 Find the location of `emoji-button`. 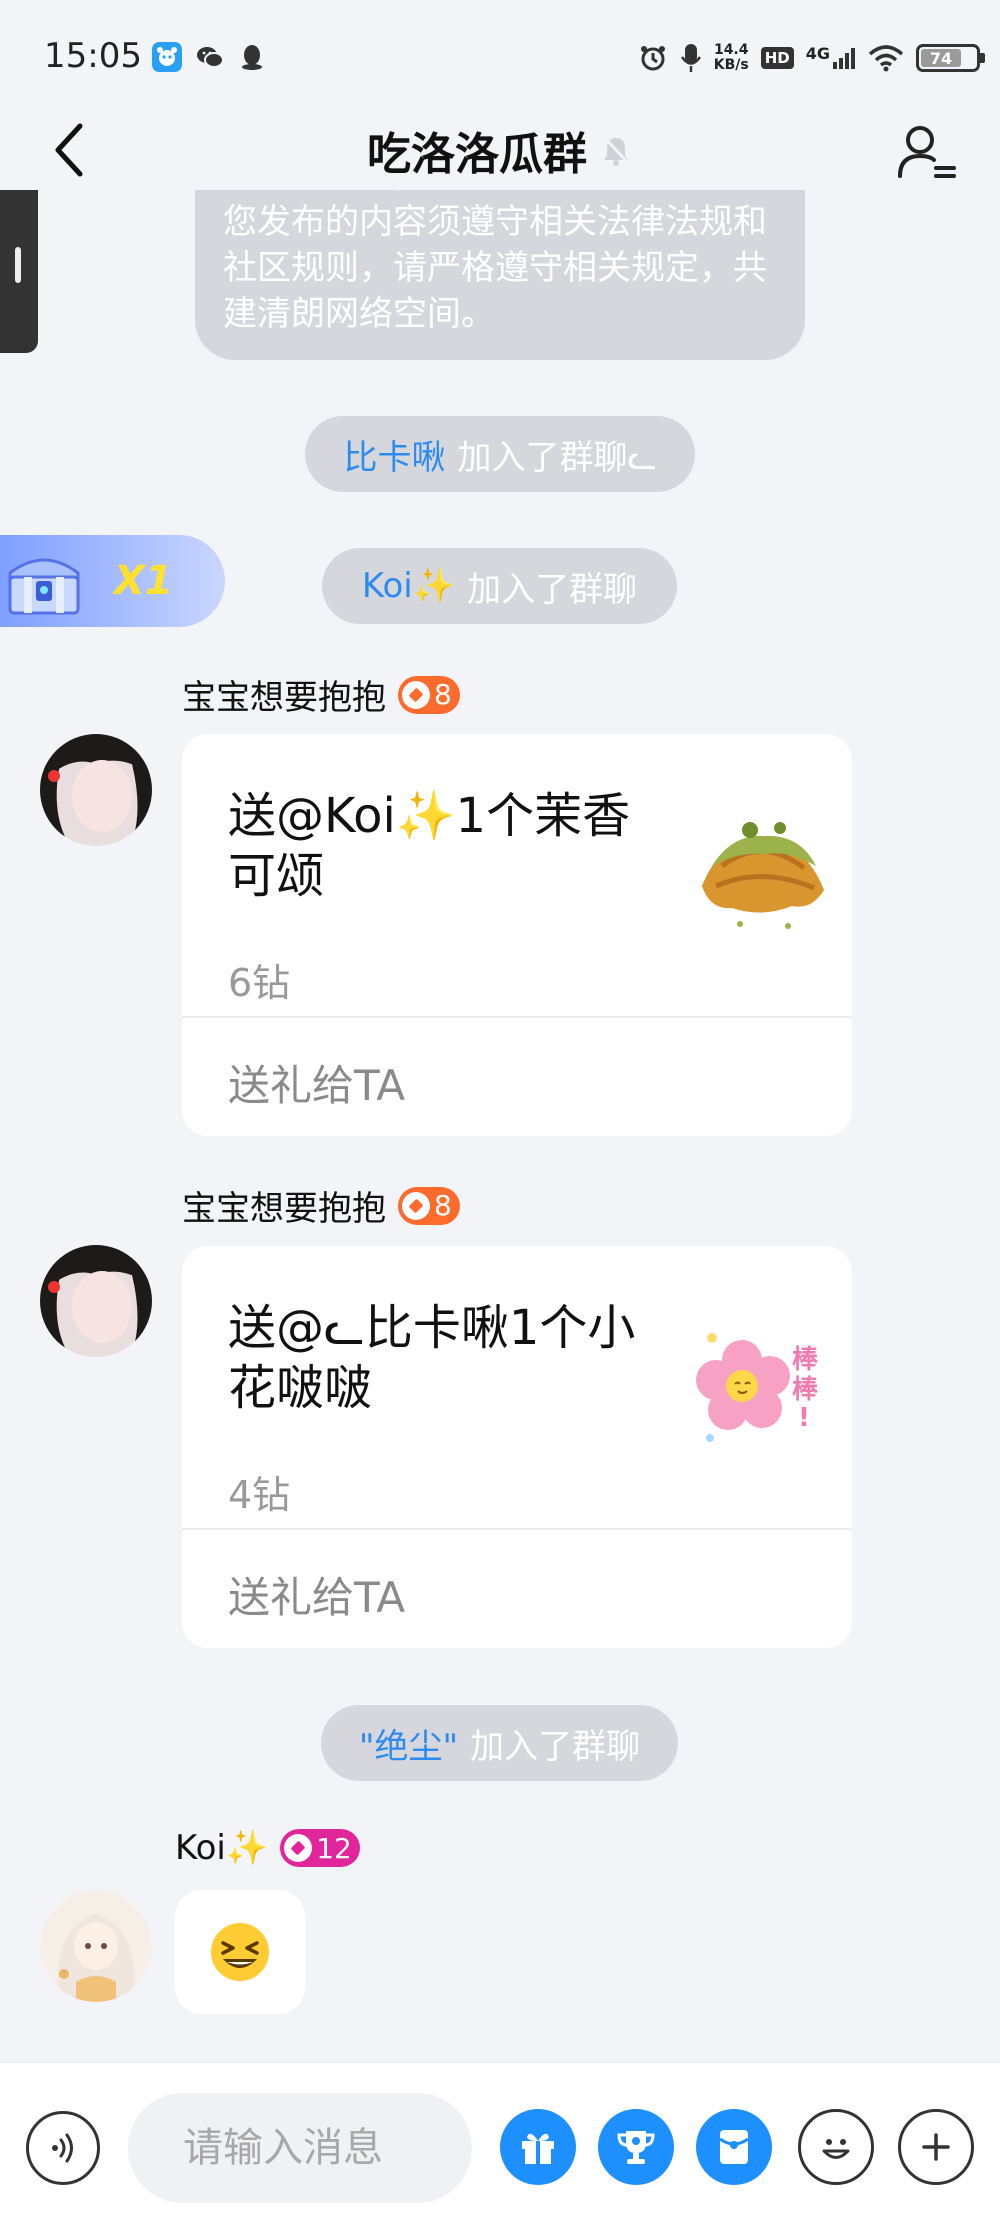

emoji-button is located at coordinates (836, 2147).